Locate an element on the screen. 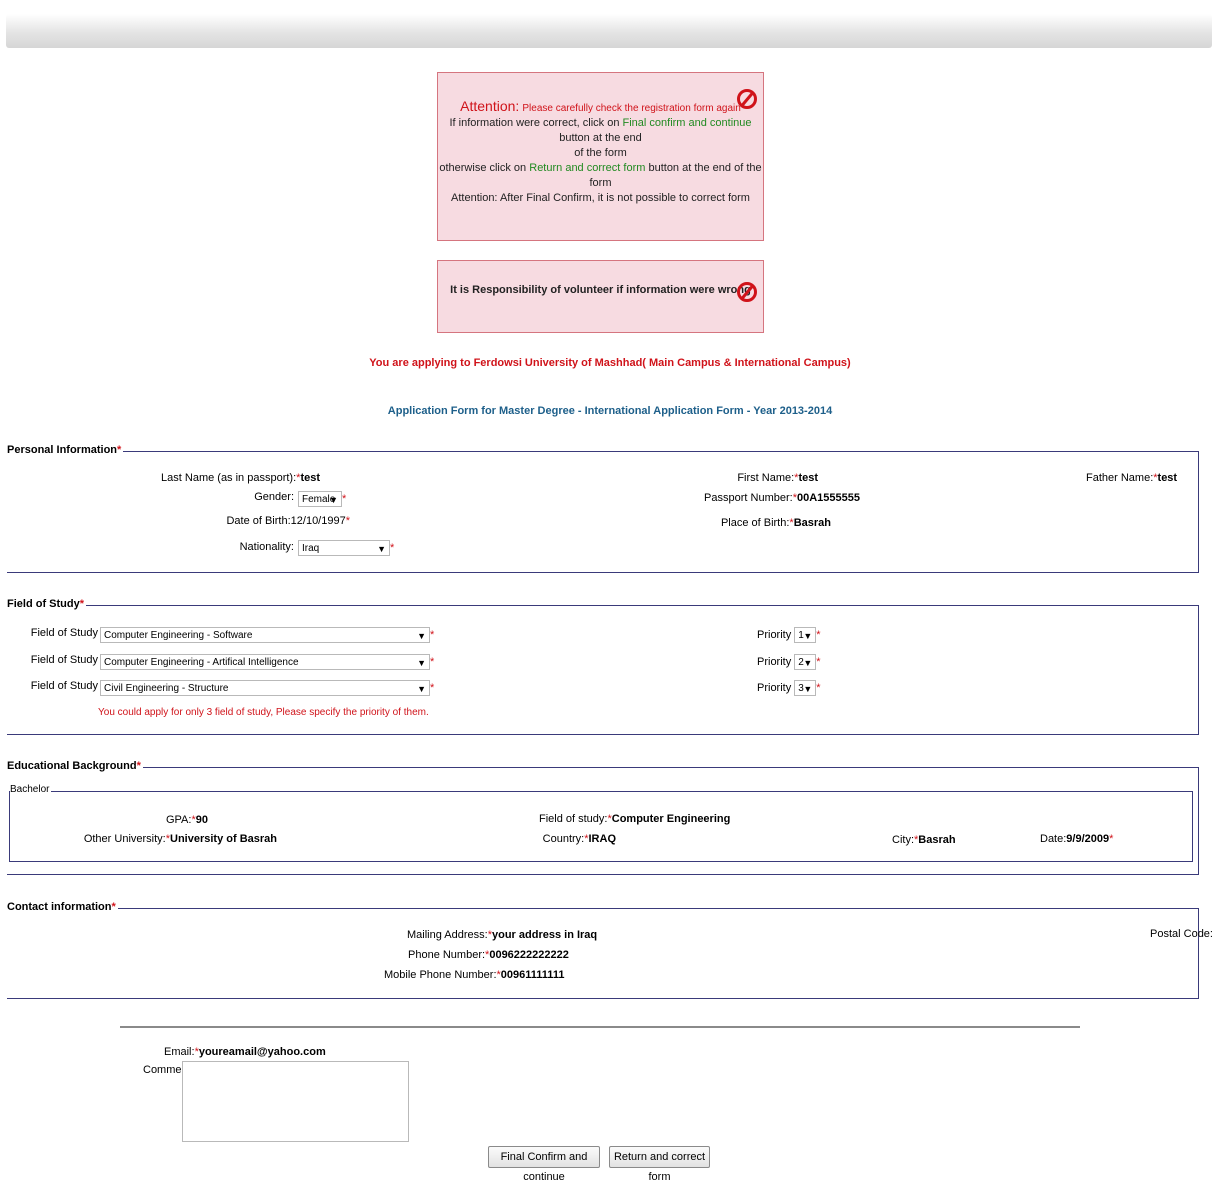 The image size is (1220, 1187). nationality-select: Iraq ▼ is located at coordinates (344, 548).